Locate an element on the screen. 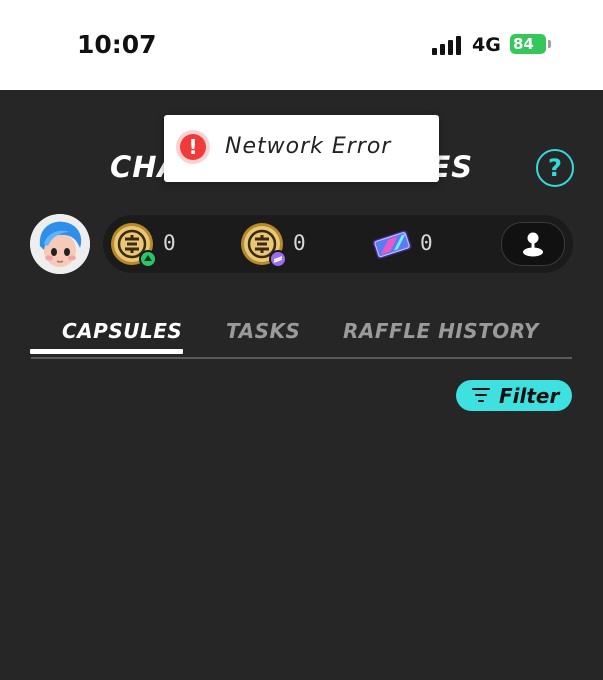 This screenshot has height=680, width=603. gold-coin-green-badge-icon is located at coordinates (133, 245).